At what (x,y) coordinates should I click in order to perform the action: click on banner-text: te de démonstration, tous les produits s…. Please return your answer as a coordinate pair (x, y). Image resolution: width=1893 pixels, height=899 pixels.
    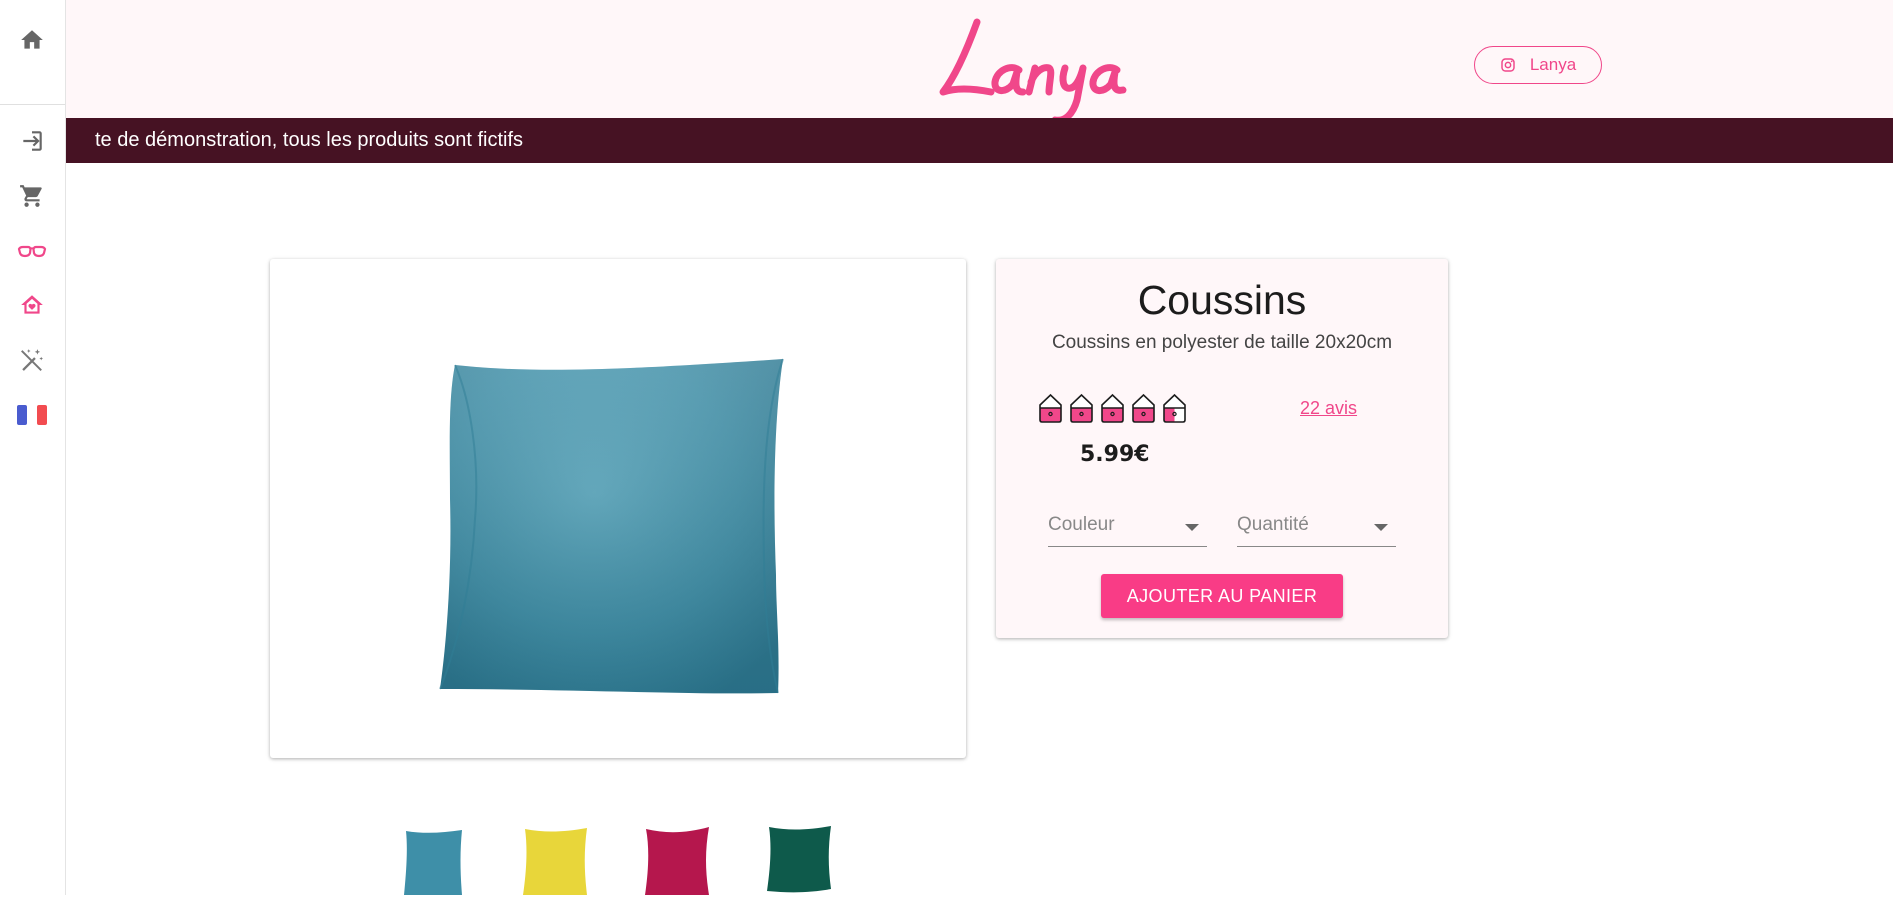
    Looking at the image, I should click on (309, 140).